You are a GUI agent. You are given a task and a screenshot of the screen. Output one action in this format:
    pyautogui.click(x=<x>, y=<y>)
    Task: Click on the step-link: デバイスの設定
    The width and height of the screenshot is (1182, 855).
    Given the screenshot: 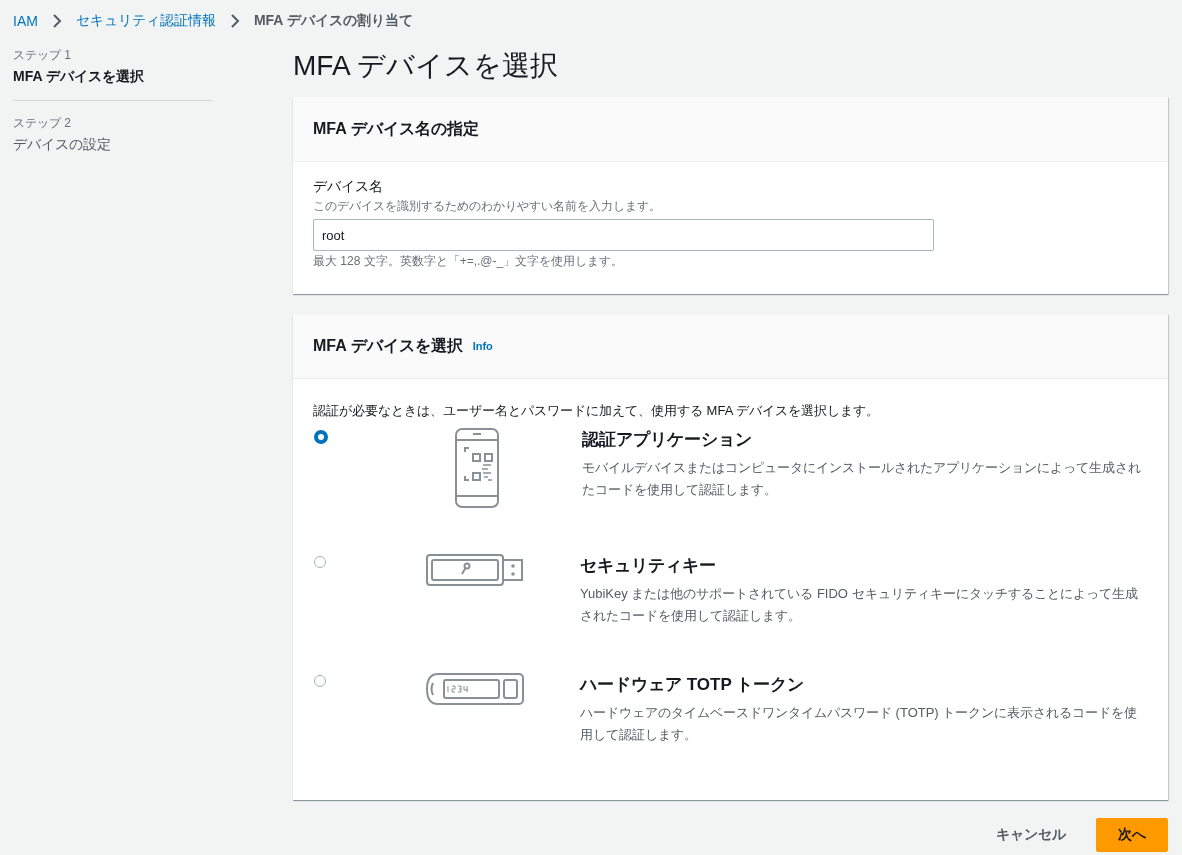 What is the action you would take?
    pyautogui.click(x=113, y=145)
    